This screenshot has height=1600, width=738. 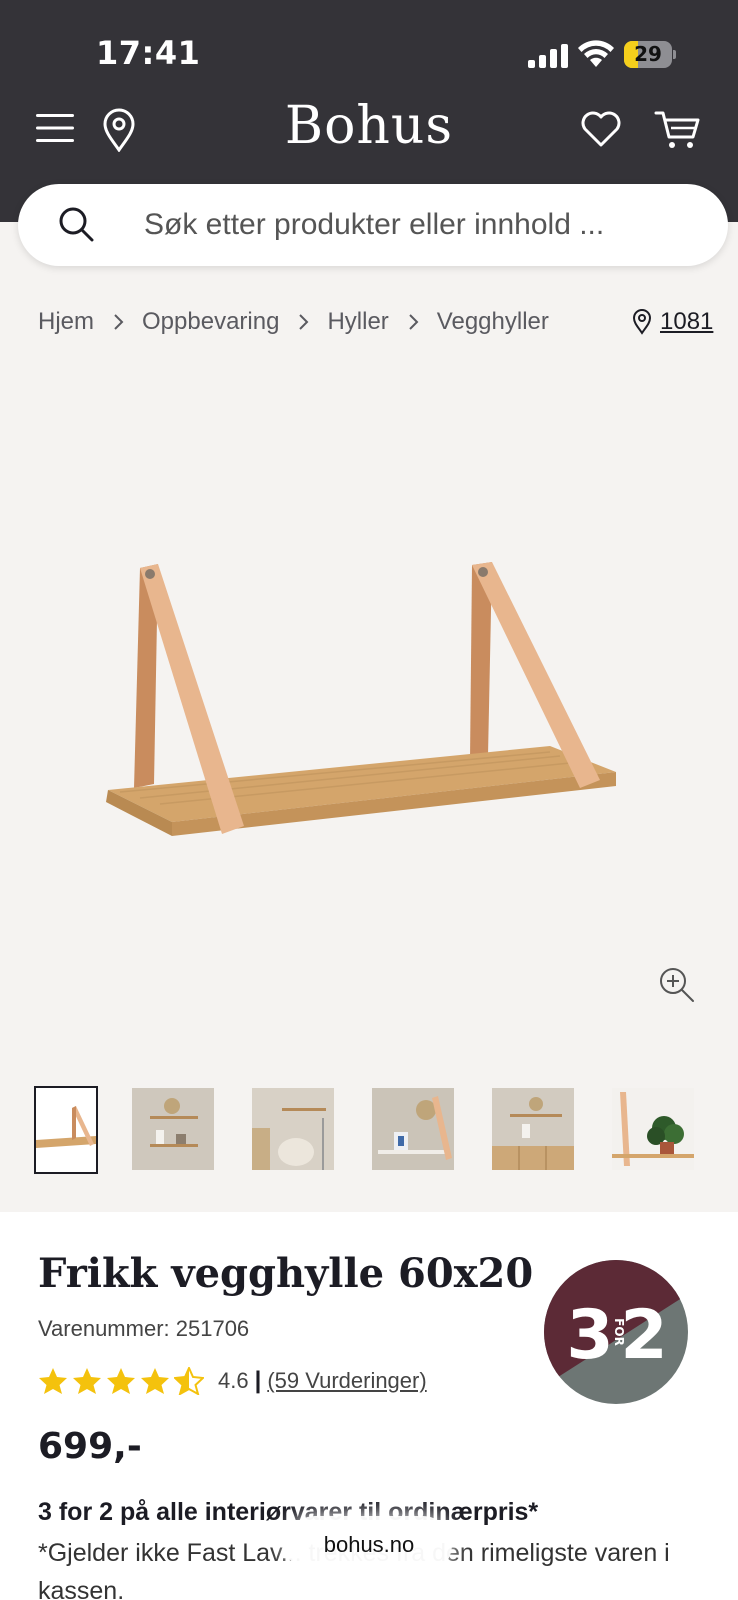 What do you see at coordinates (616, 1332) in the screenshot?
I see `3-for-2-badge: 3 FOR 2` at bounding box center [616, 1332].